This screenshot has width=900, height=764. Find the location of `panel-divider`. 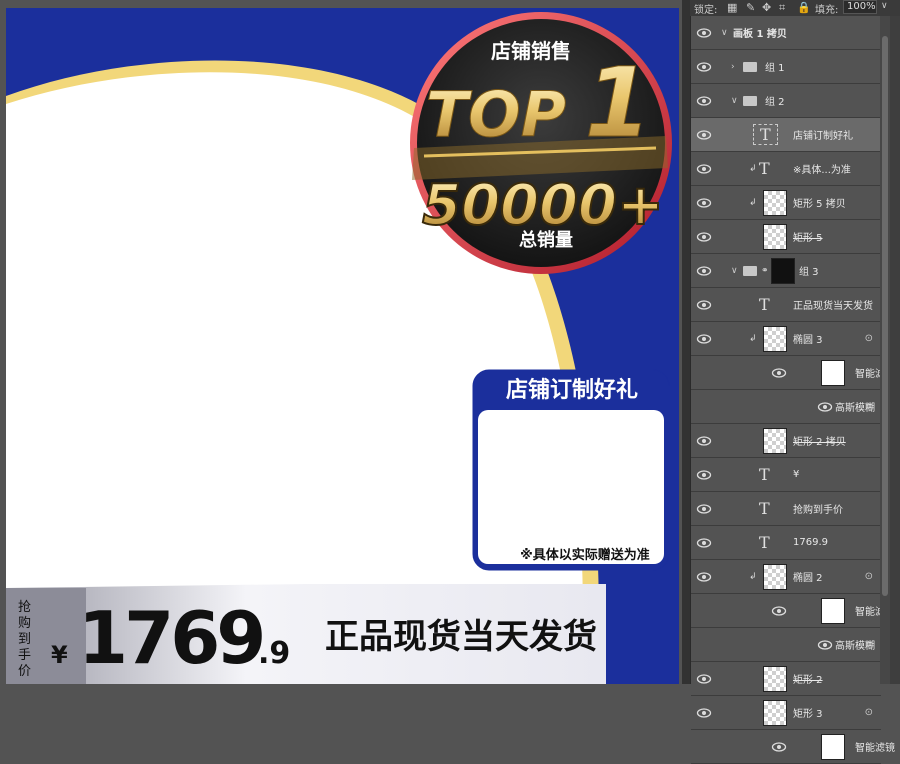

panel-divider is located at coordinates (686, 342).